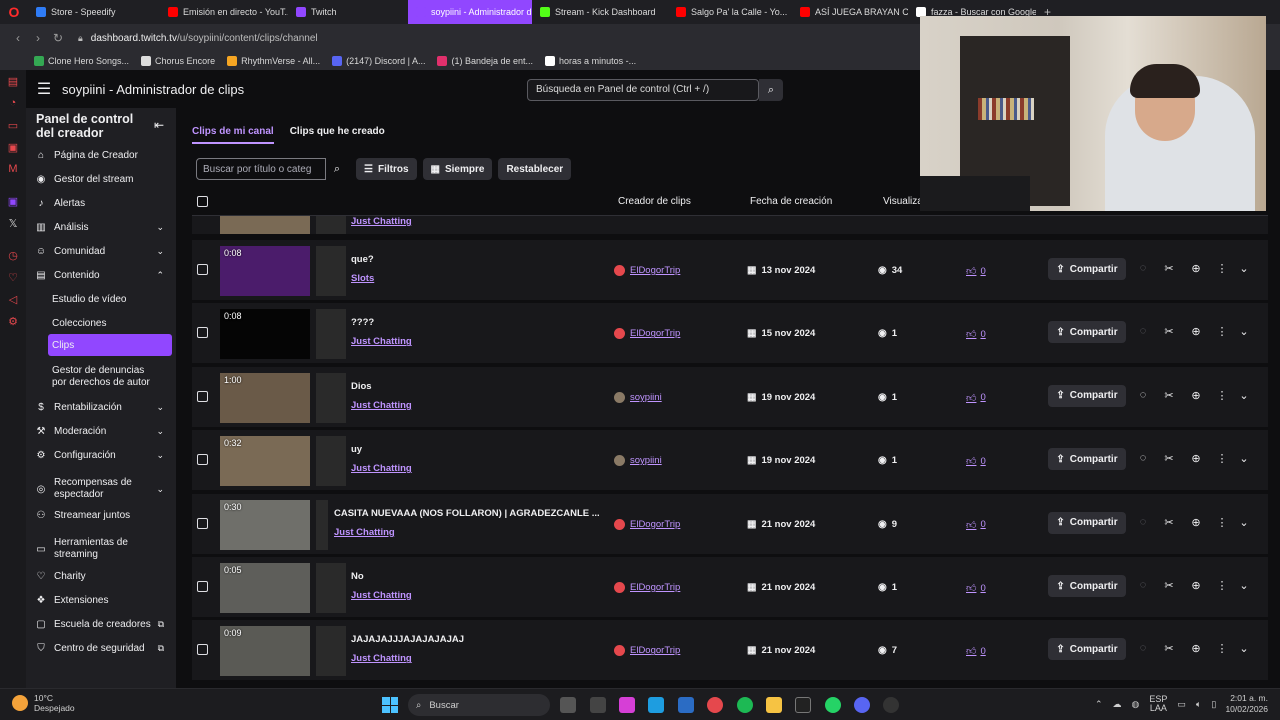  I want to click on sidebar-item: ♡ Charity, so click(103, 576).